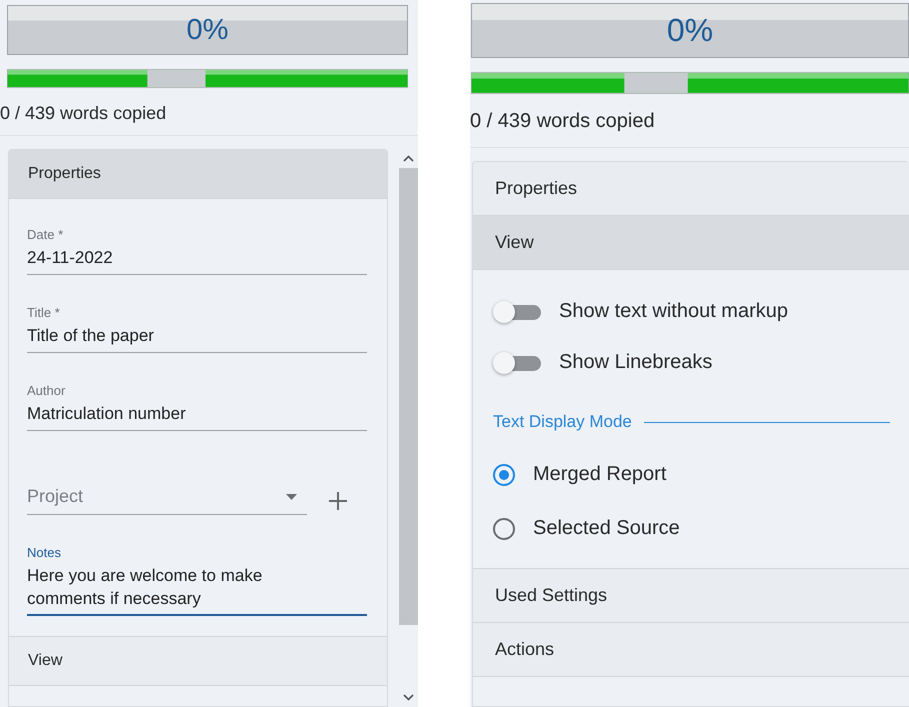  I want to click on field-label: Author, so click(46, 390).